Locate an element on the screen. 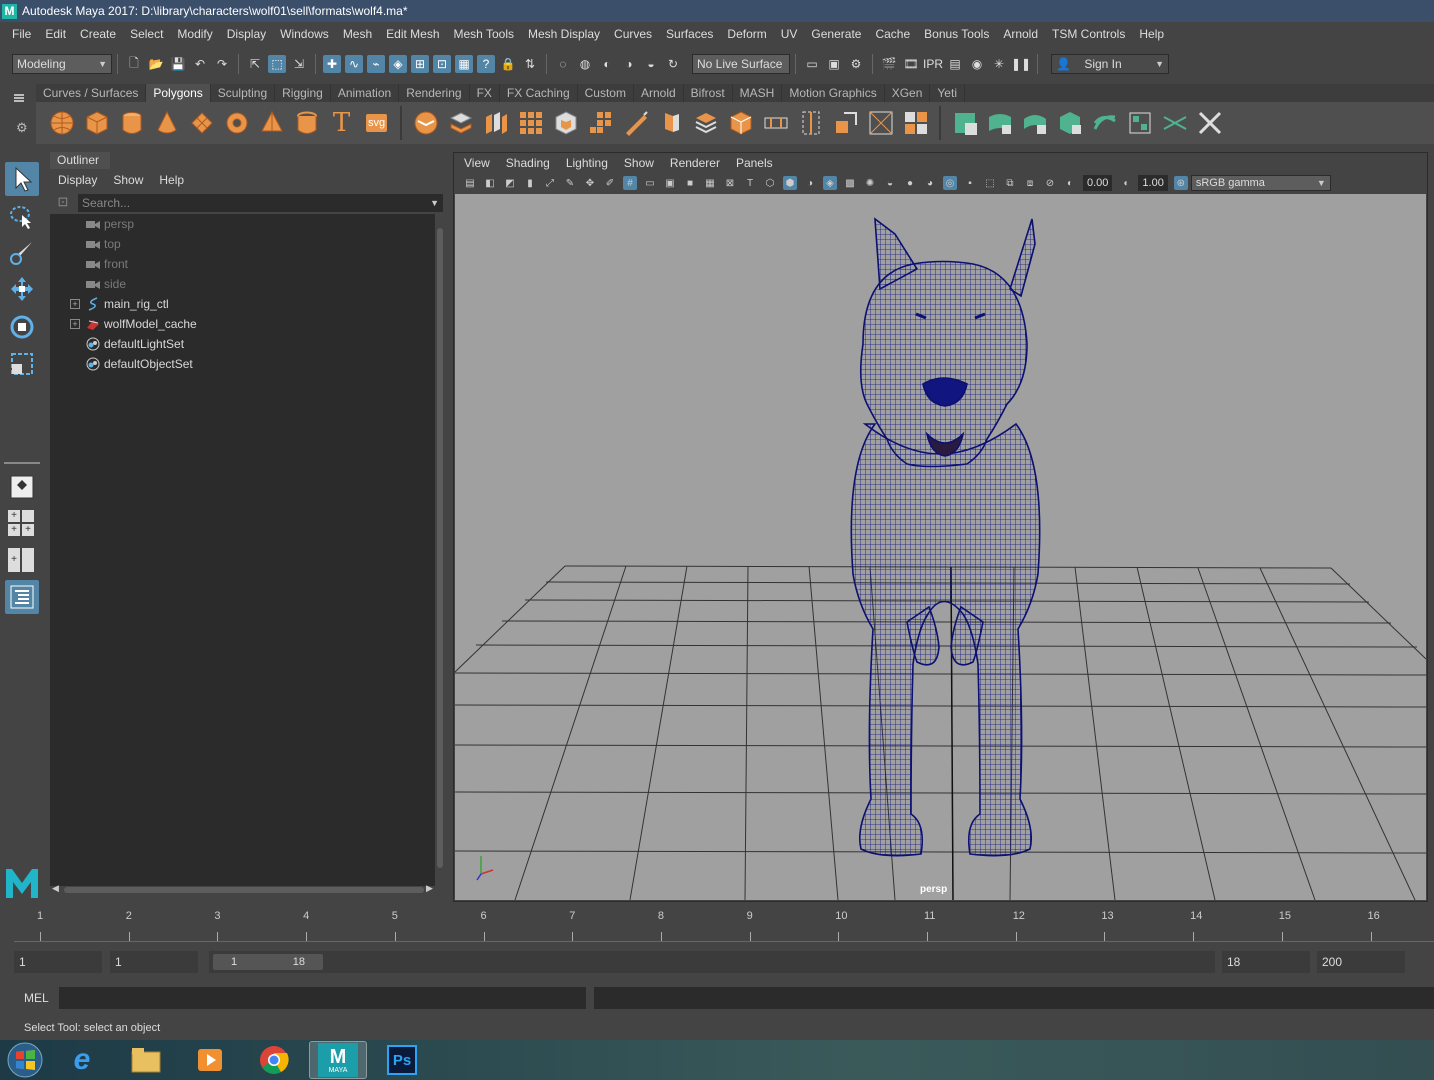 This screenshot has height=1080, width=1434. outliner-menu-help: Help is located at coordinates (171, 180).